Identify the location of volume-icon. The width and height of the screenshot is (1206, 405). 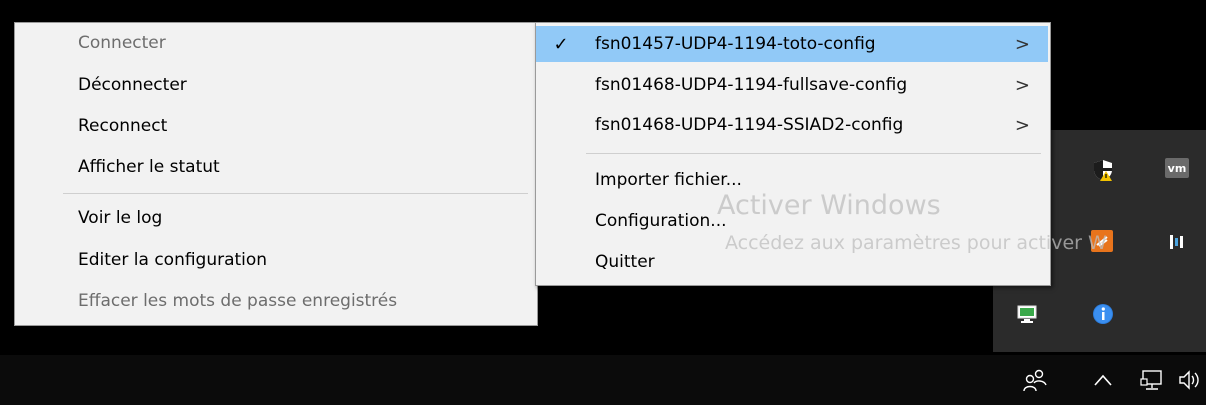
(1191, 380).